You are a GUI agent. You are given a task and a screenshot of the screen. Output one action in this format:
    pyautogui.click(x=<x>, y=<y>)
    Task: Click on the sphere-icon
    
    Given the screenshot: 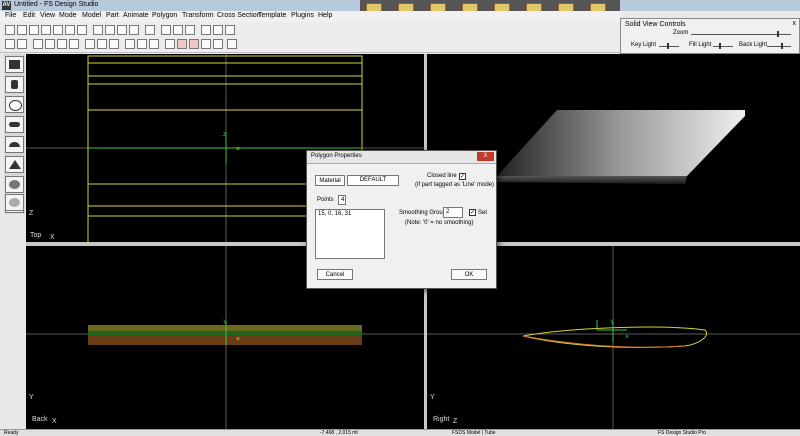 What is the action you would take?
    pyautogui.click(x=14, y=184)
    